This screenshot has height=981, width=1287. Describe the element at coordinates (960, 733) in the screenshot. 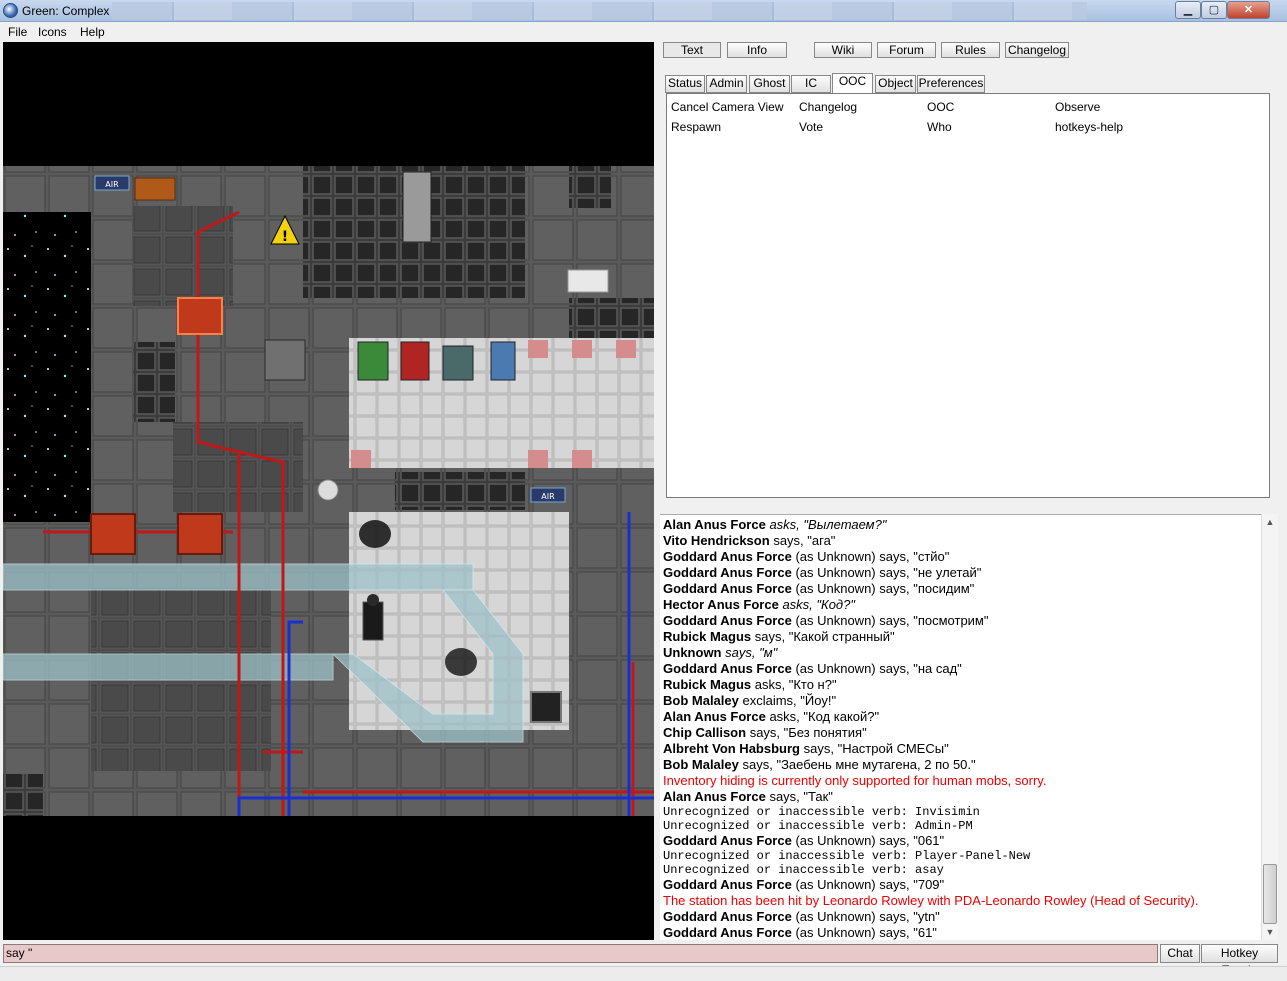

I see `chat-message: Chip Callison says, "Без понятия"` at that location.